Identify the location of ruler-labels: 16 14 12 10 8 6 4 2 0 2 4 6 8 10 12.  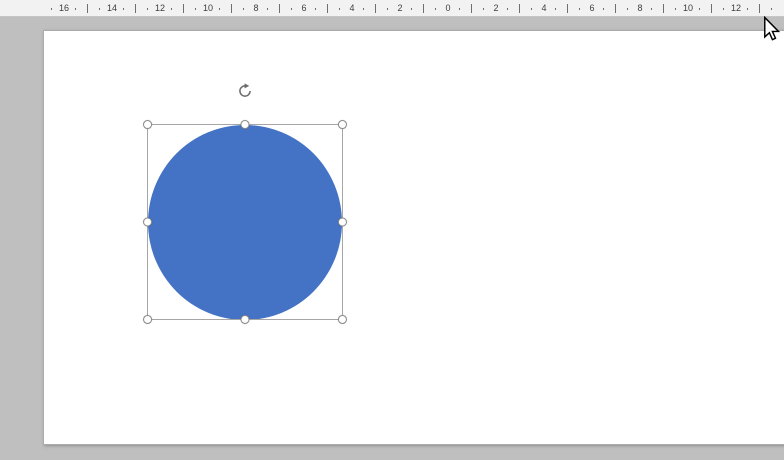
(392, 8).